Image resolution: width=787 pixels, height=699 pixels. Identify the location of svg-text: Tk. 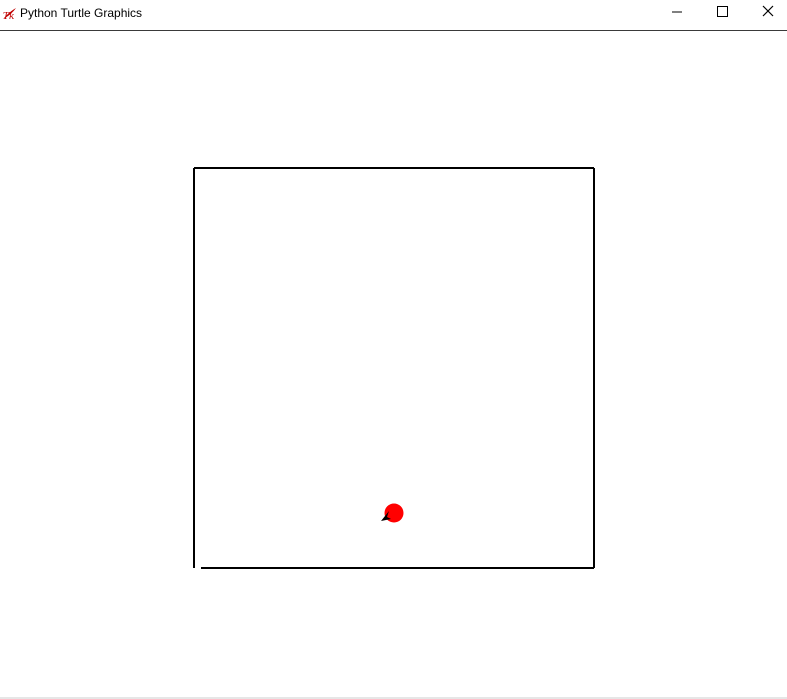
(8, 17).